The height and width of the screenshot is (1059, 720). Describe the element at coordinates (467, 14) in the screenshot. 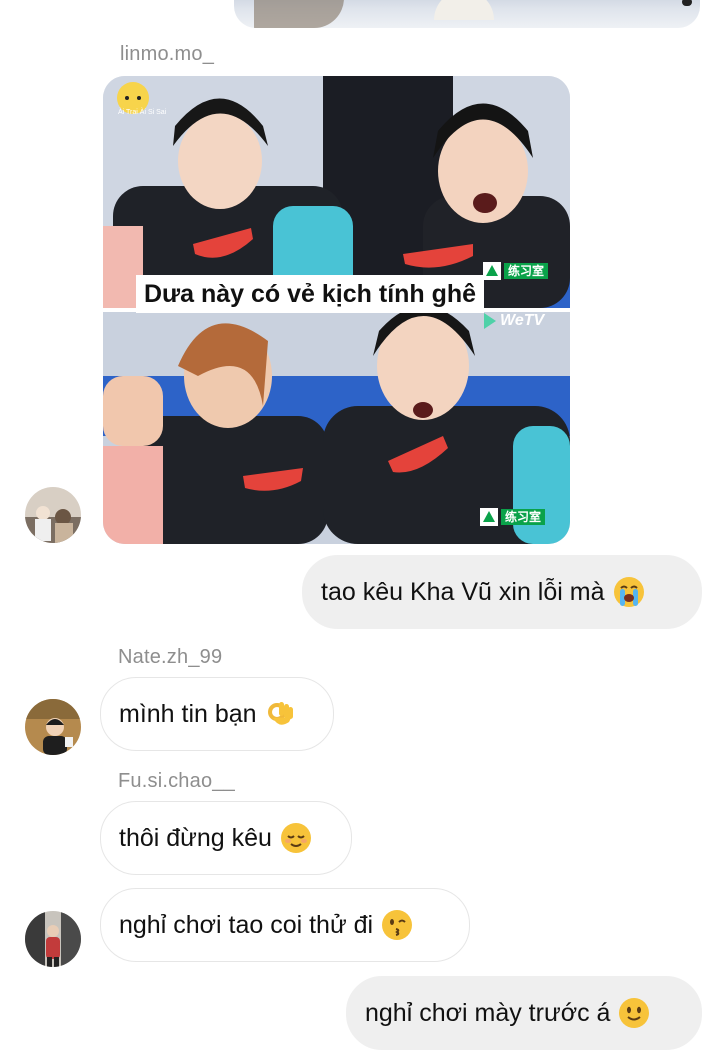

I see `previous-image-message` at that location.